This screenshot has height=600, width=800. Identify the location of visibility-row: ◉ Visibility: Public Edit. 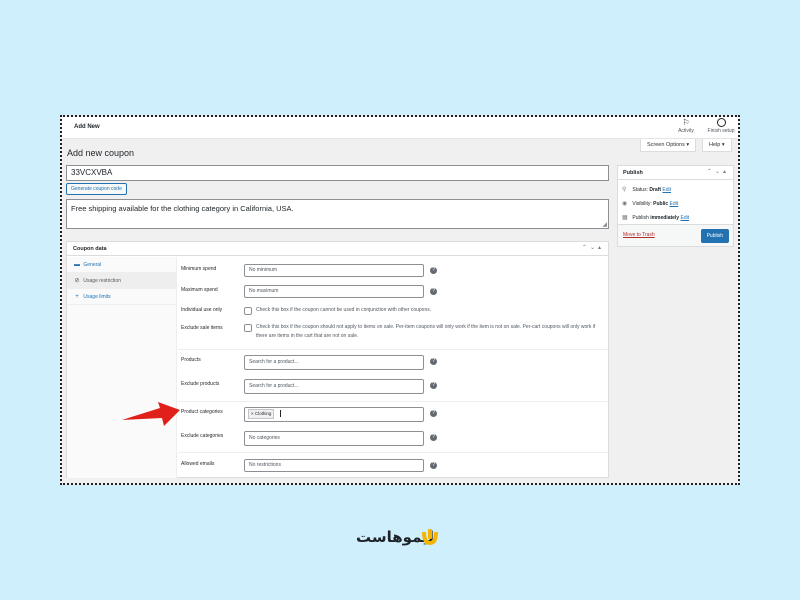
(650, 203).